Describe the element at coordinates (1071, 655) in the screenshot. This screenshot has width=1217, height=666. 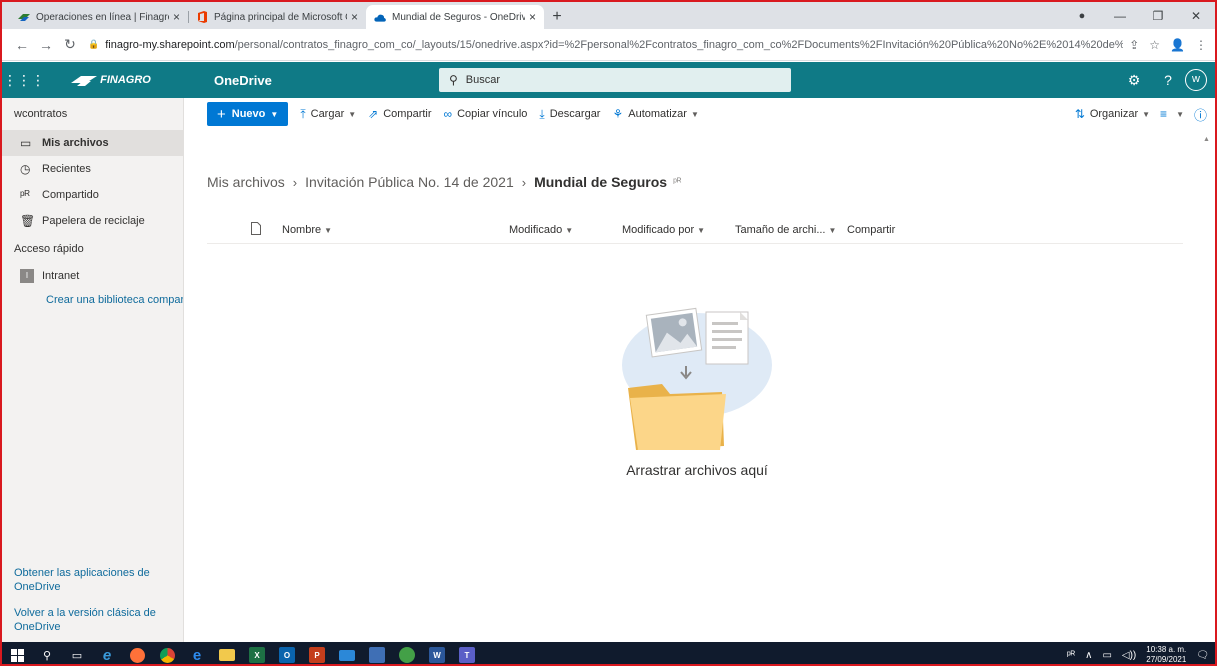
I see `people-icon: ᵖᴿ` at that location.